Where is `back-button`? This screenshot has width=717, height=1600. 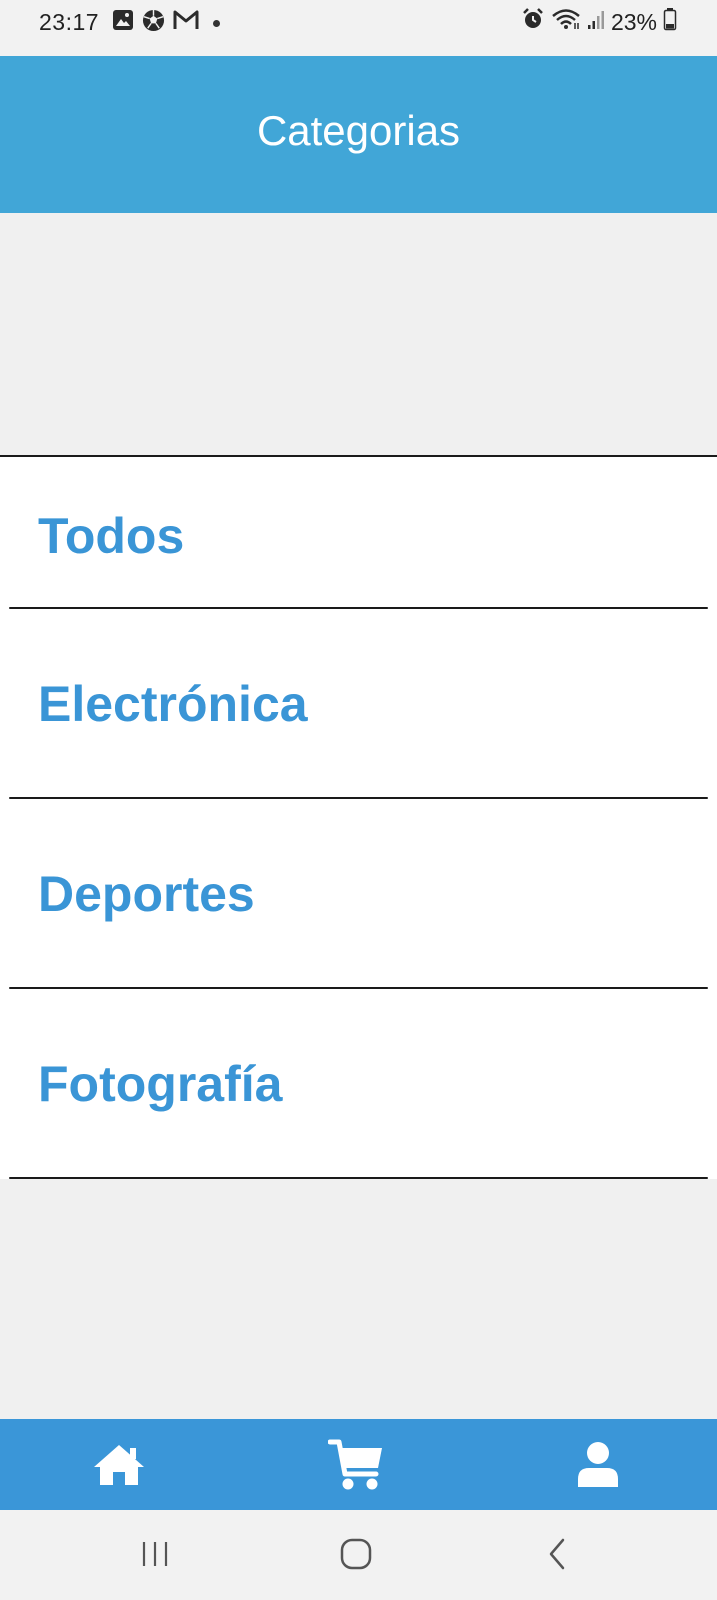
back-button is located at coordinates (557, 1556).